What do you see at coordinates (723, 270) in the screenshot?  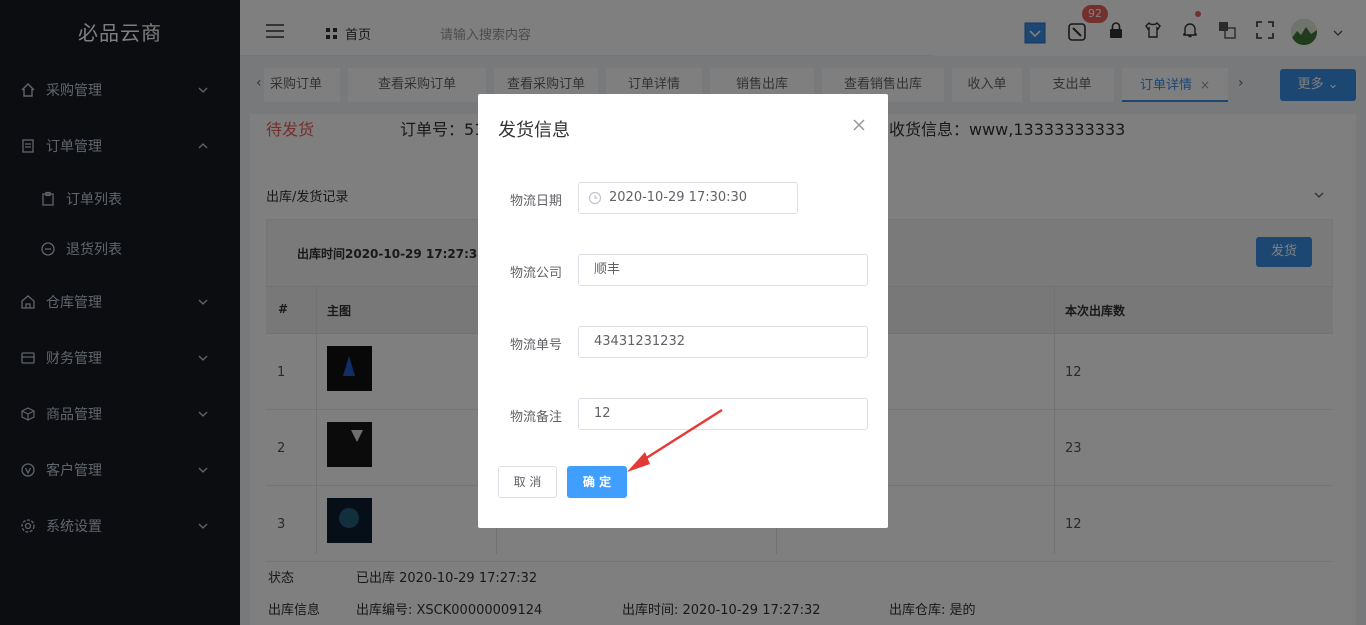 I see `logistics-company-input: 顺丰` at bounding box center [723, 270].